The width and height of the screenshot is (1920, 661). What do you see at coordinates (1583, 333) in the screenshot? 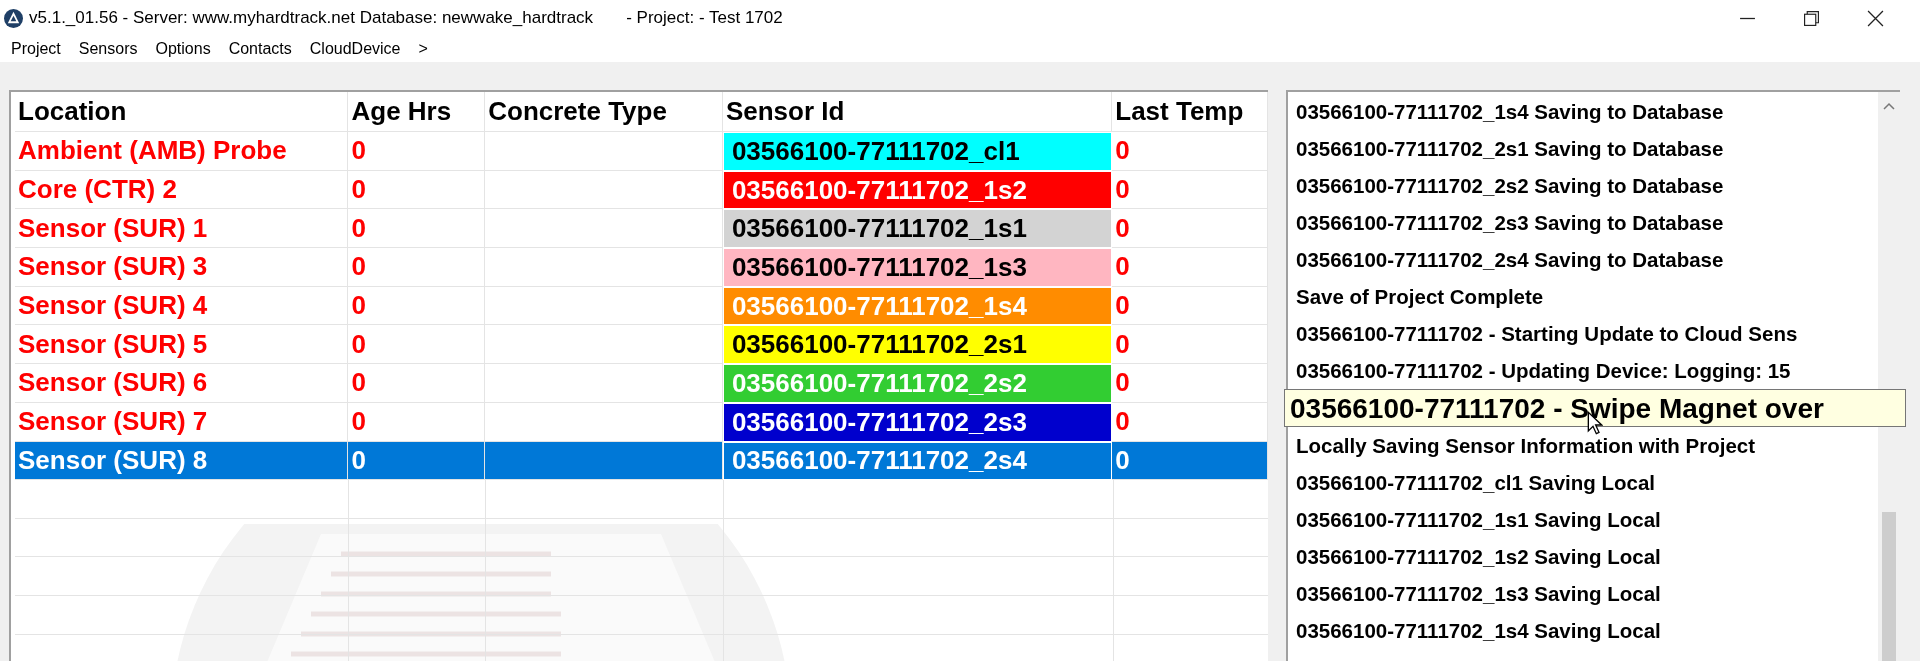
I see `log-entry: 03566100-77111702 - Starting Update to Cloud Sens` at bounding box center [1583, 333].